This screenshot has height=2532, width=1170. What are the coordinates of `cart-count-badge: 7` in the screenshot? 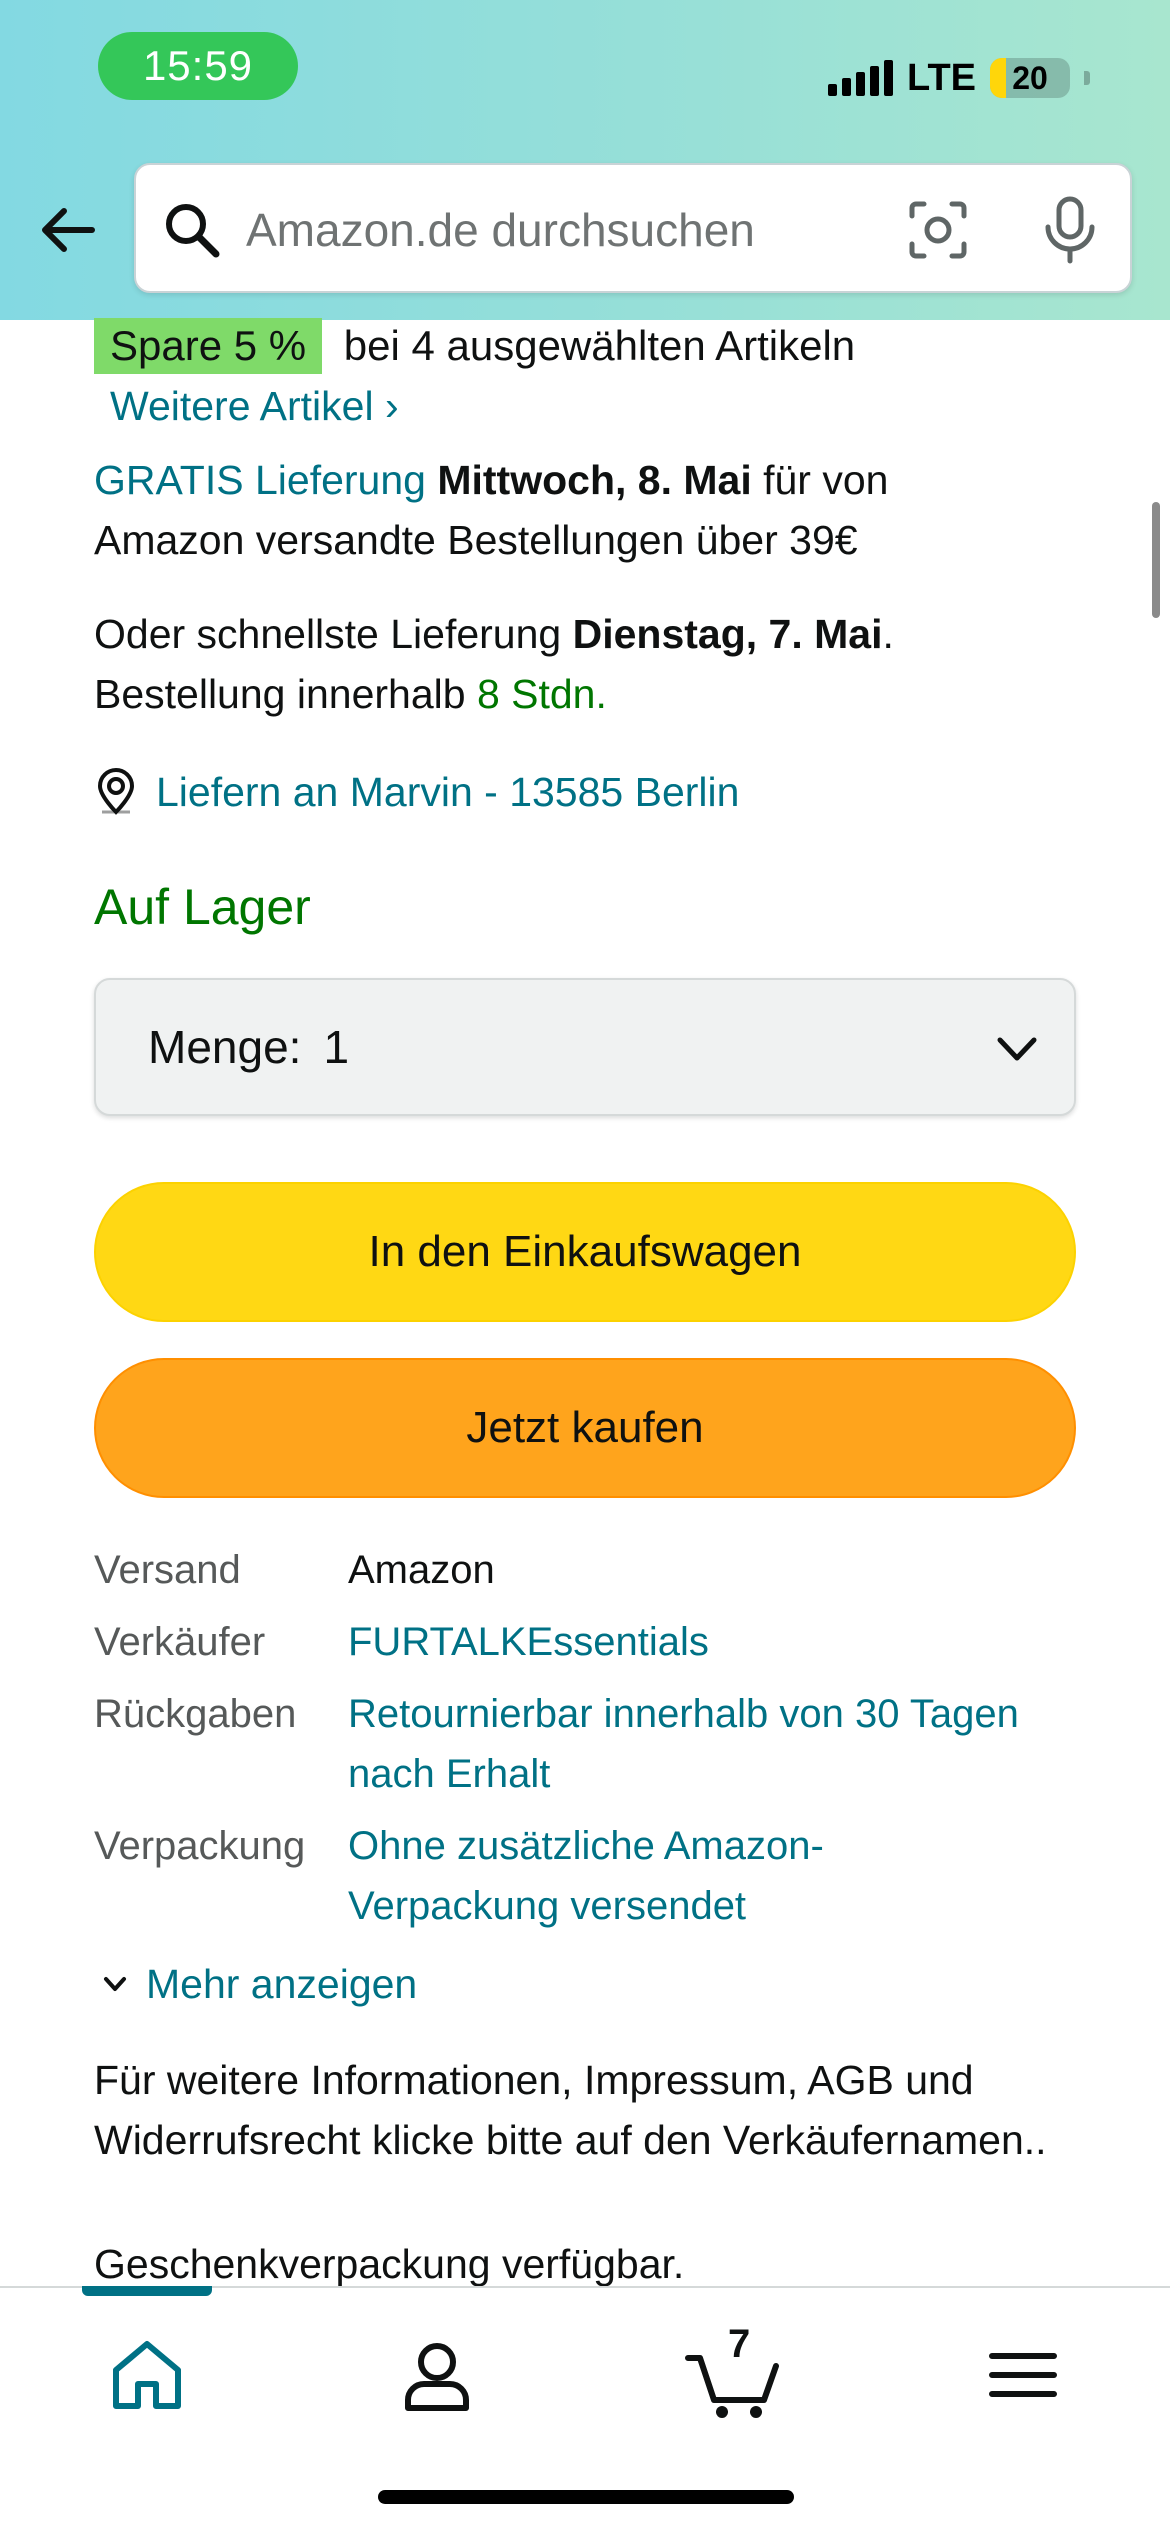 It's located at (739, 2344).